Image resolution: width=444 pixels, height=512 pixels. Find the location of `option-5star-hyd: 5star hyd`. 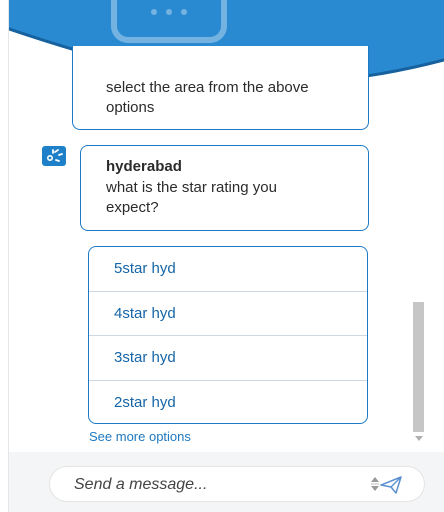

option-5star-hyd: 5star hyd is located at coordinates (228, 269).